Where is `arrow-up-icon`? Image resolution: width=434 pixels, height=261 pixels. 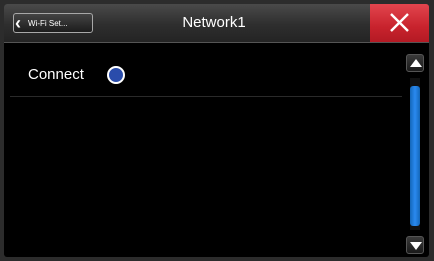 arrow-up-icon is located at coordinates (416, 63).